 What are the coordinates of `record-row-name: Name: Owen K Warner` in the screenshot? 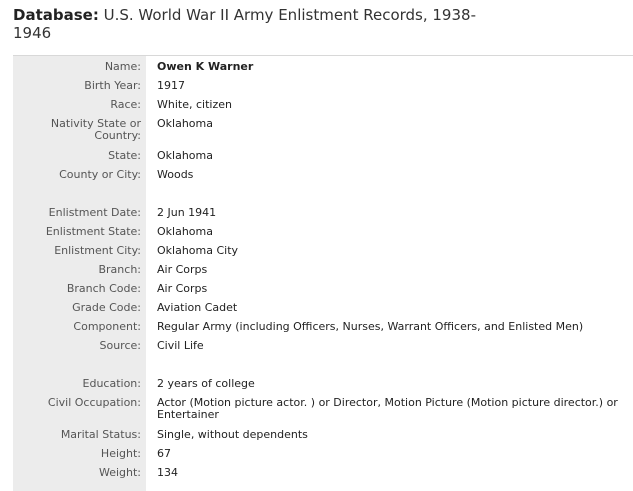 It's located at (323, 67).